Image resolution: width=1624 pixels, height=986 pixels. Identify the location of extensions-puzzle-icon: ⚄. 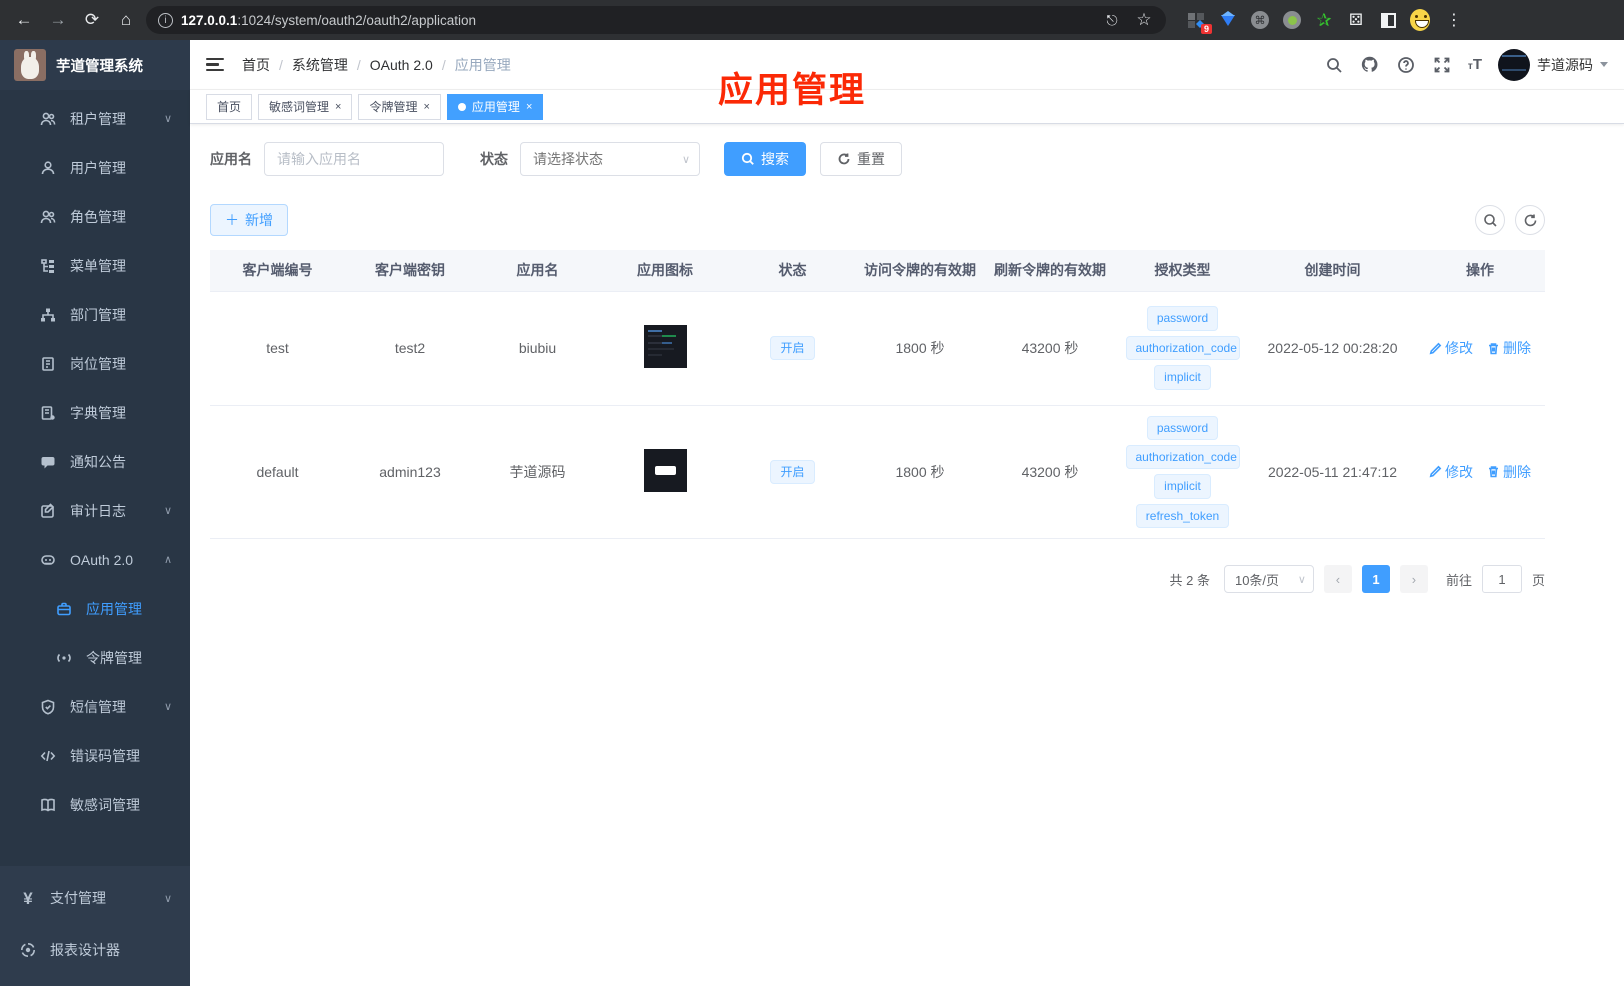
(1356, 20).